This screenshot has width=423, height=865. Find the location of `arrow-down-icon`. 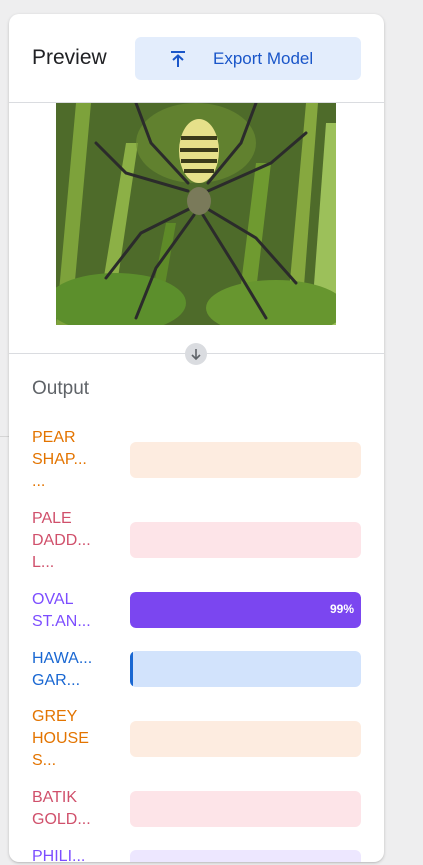

arrow-down-icon is located at coordinates (196, 354).